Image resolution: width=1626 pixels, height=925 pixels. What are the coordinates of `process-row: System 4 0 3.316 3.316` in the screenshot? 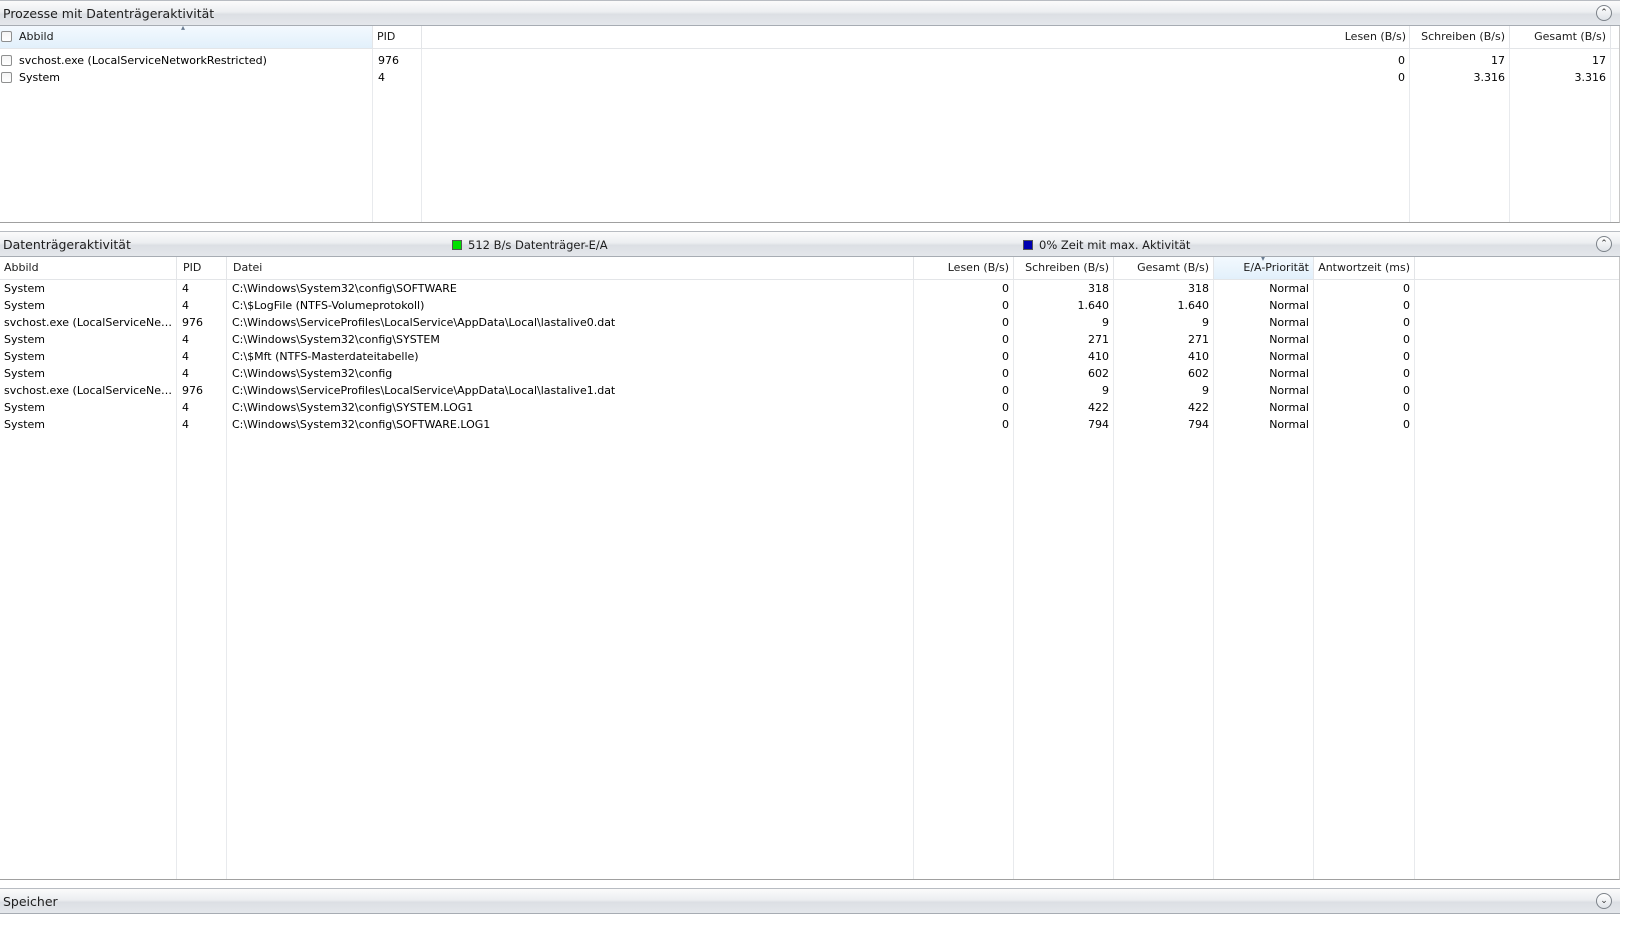 It's located at (809, 77).